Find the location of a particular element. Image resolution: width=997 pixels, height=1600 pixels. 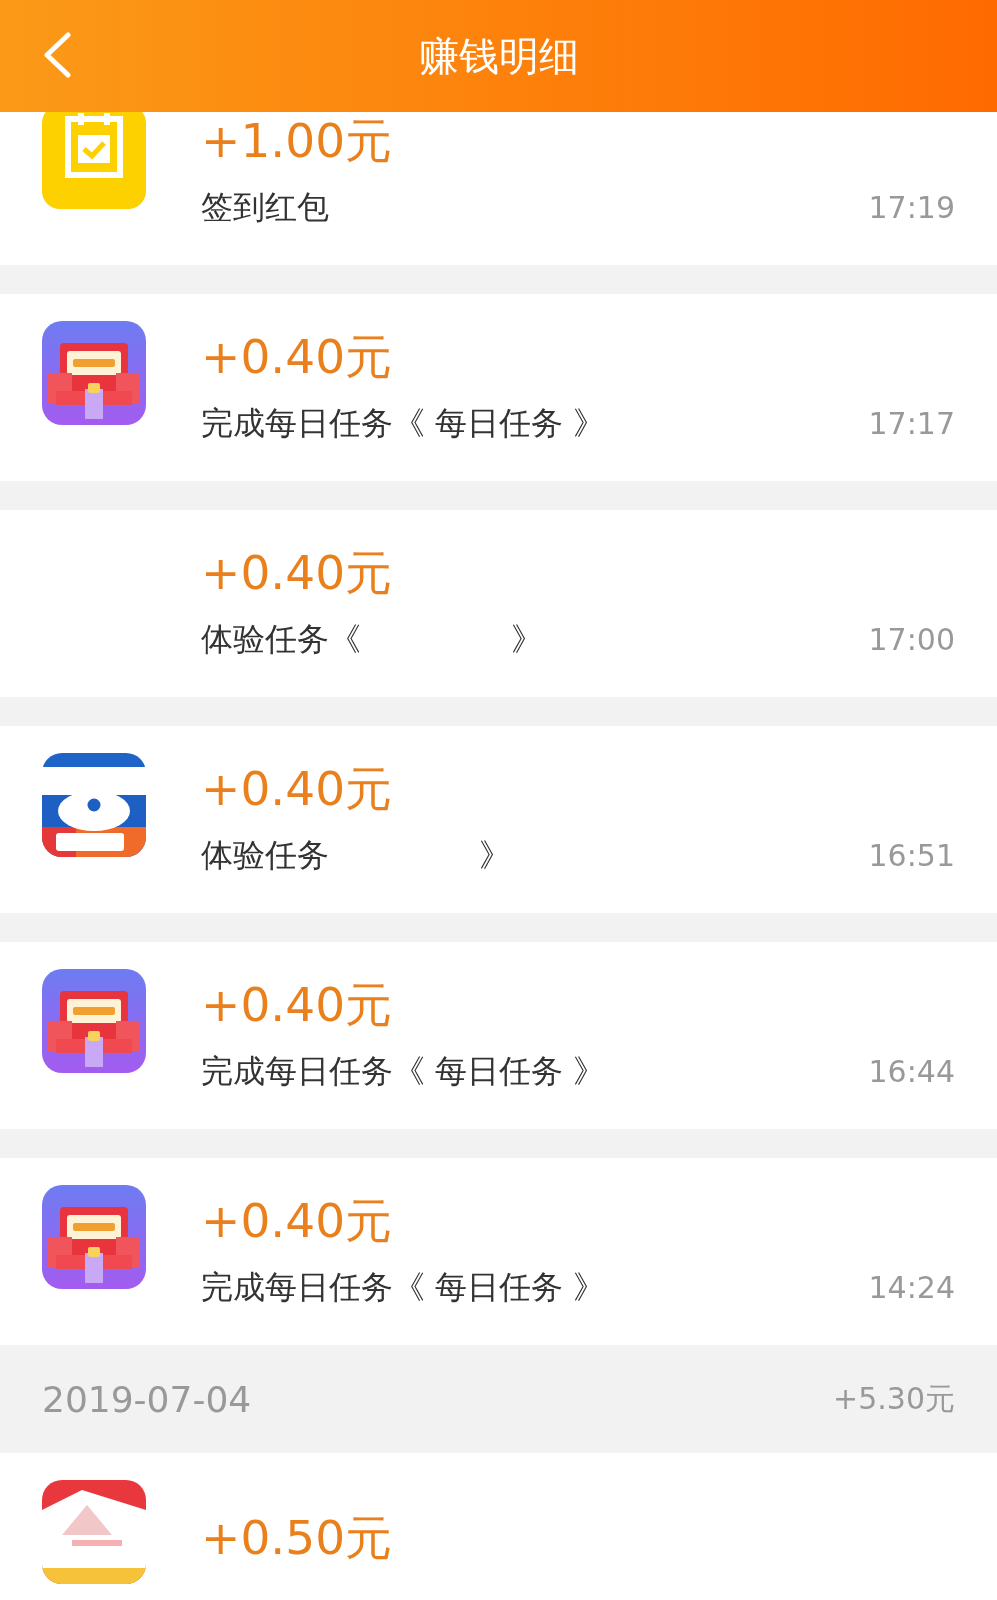

earning-card: +0.40元 体验任务《 》 17:00 is located at coordinates (498, 603).